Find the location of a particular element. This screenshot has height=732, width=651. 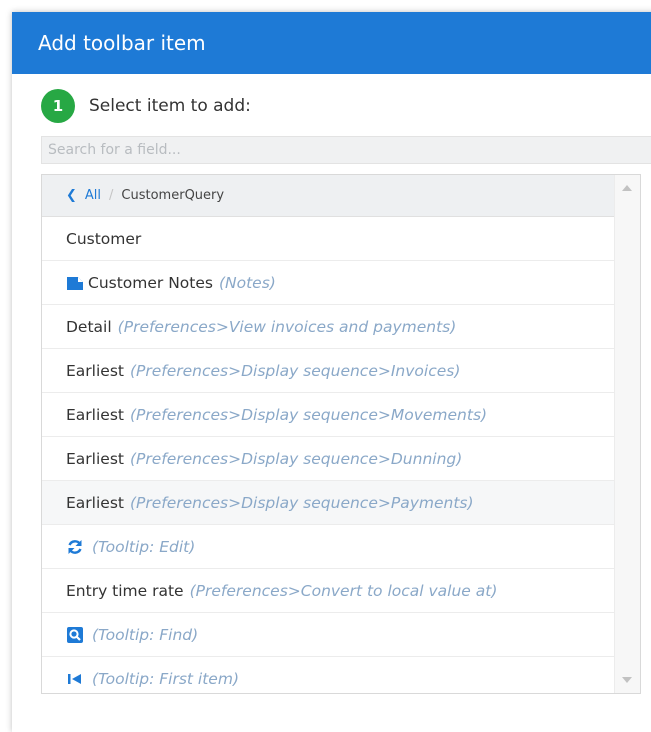

step-label: Select item to add: is located at coordinates (170, 106).